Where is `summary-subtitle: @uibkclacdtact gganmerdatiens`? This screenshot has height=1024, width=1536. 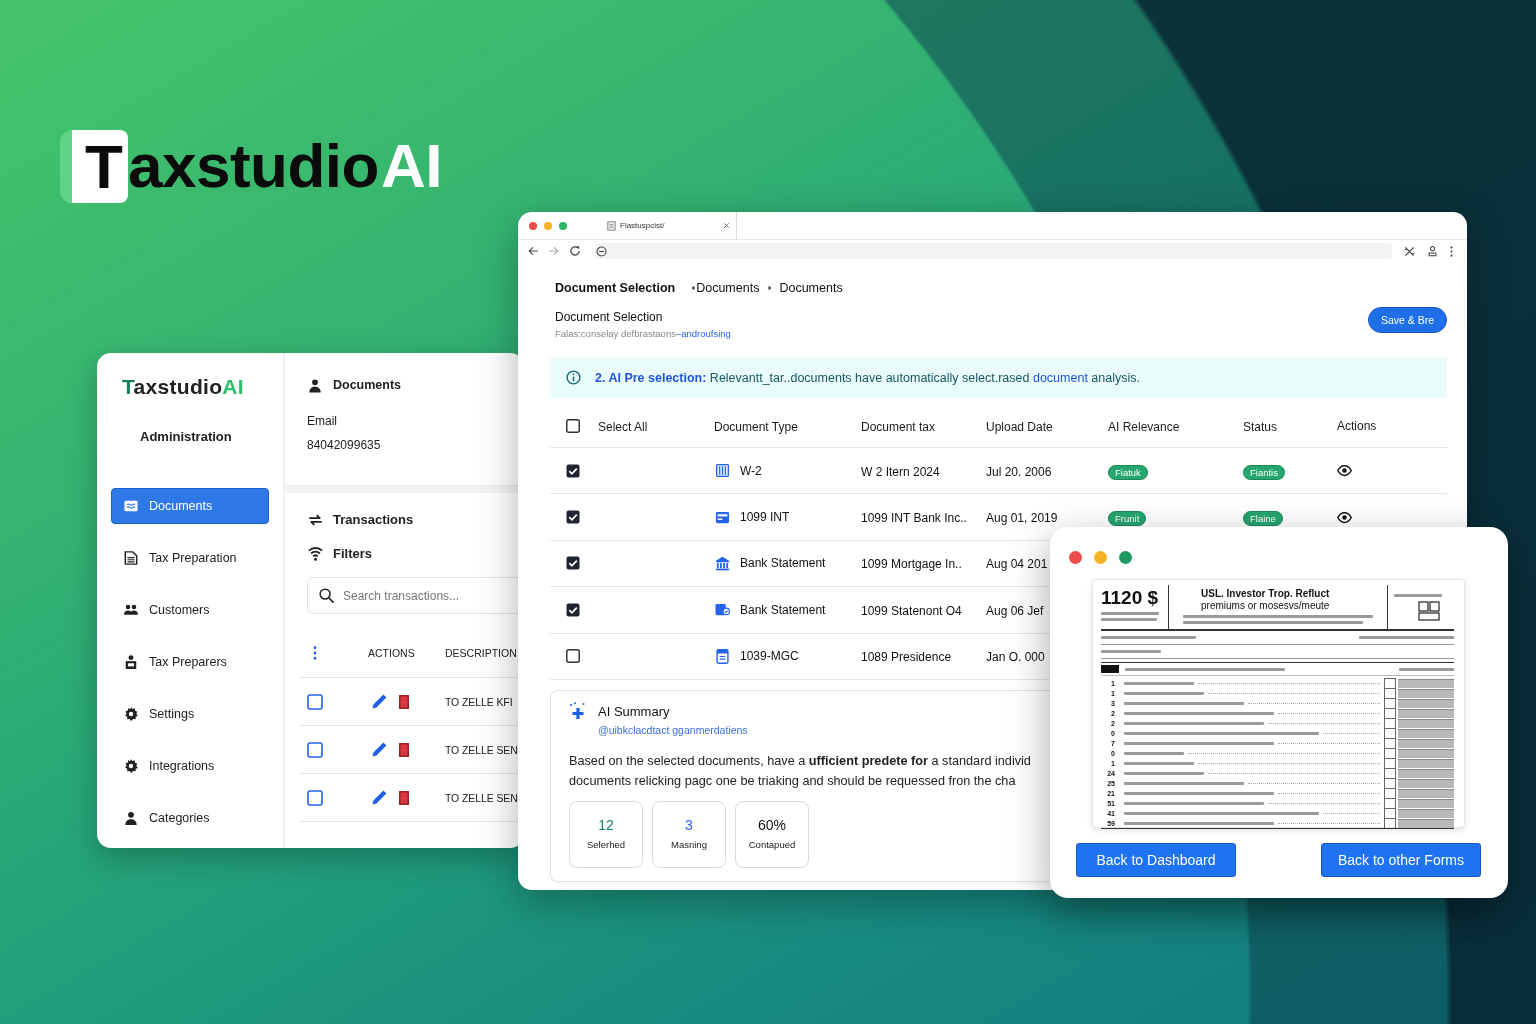
summary-subtitle: @uibkclacdtact gganmerdatiens is located at coordinates (673, 729).